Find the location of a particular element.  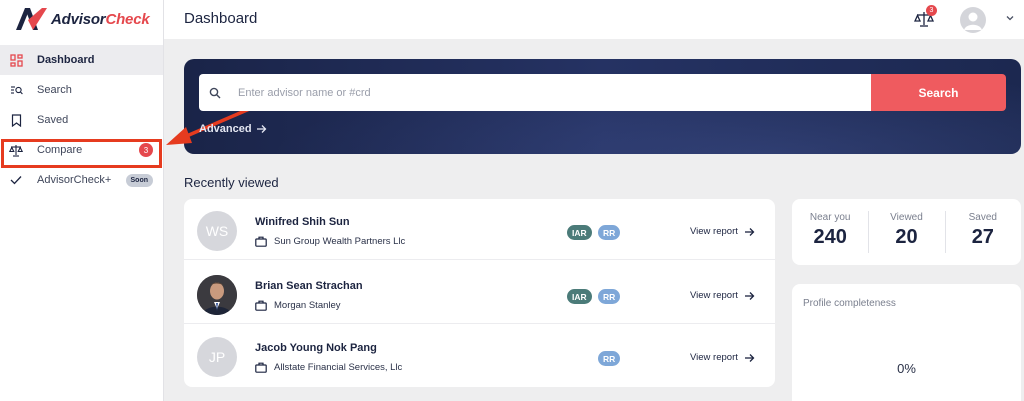

sidebar-item-saved: Saved is located at coordinates (81, 120).